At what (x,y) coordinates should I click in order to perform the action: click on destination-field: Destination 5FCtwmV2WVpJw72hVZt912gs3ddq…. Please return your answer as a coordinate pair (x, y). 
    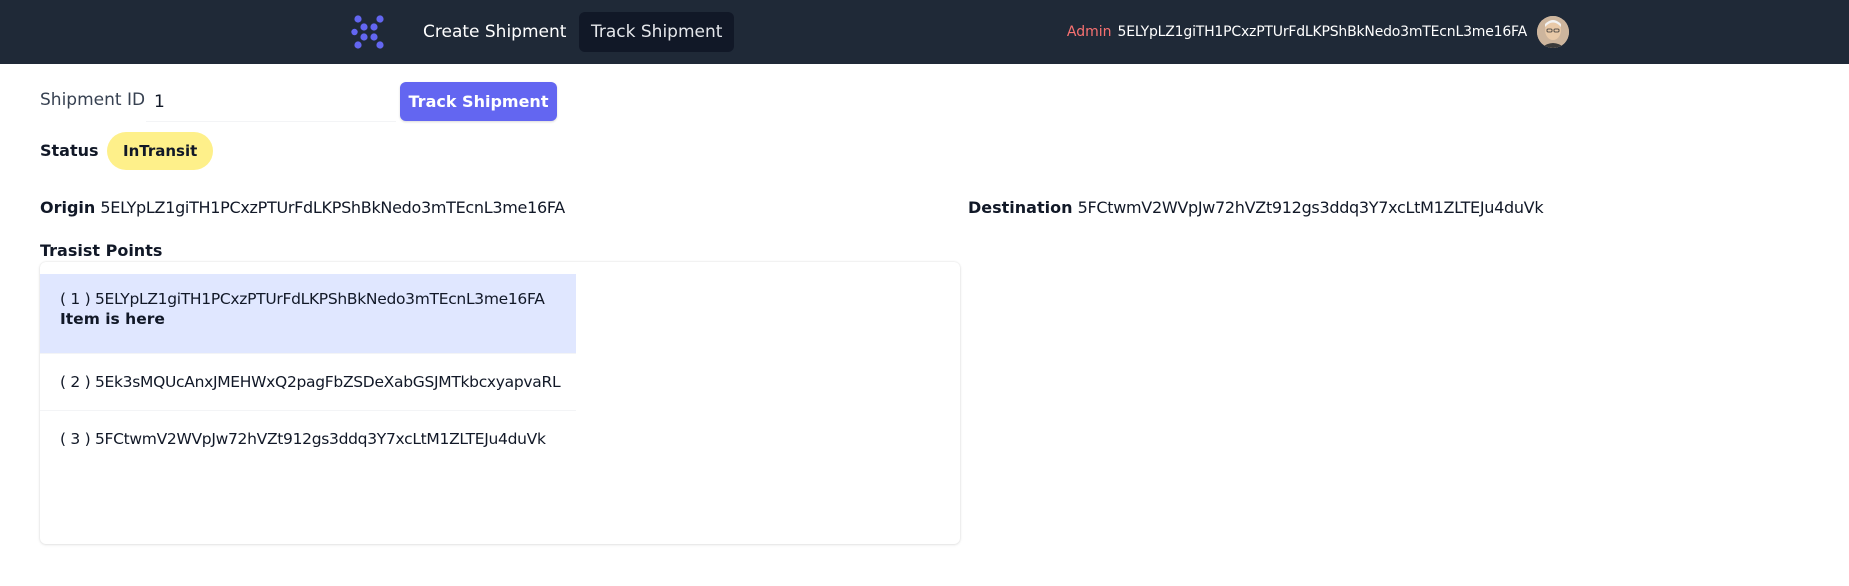
    Looking at the image, I should click on (1256, 207).